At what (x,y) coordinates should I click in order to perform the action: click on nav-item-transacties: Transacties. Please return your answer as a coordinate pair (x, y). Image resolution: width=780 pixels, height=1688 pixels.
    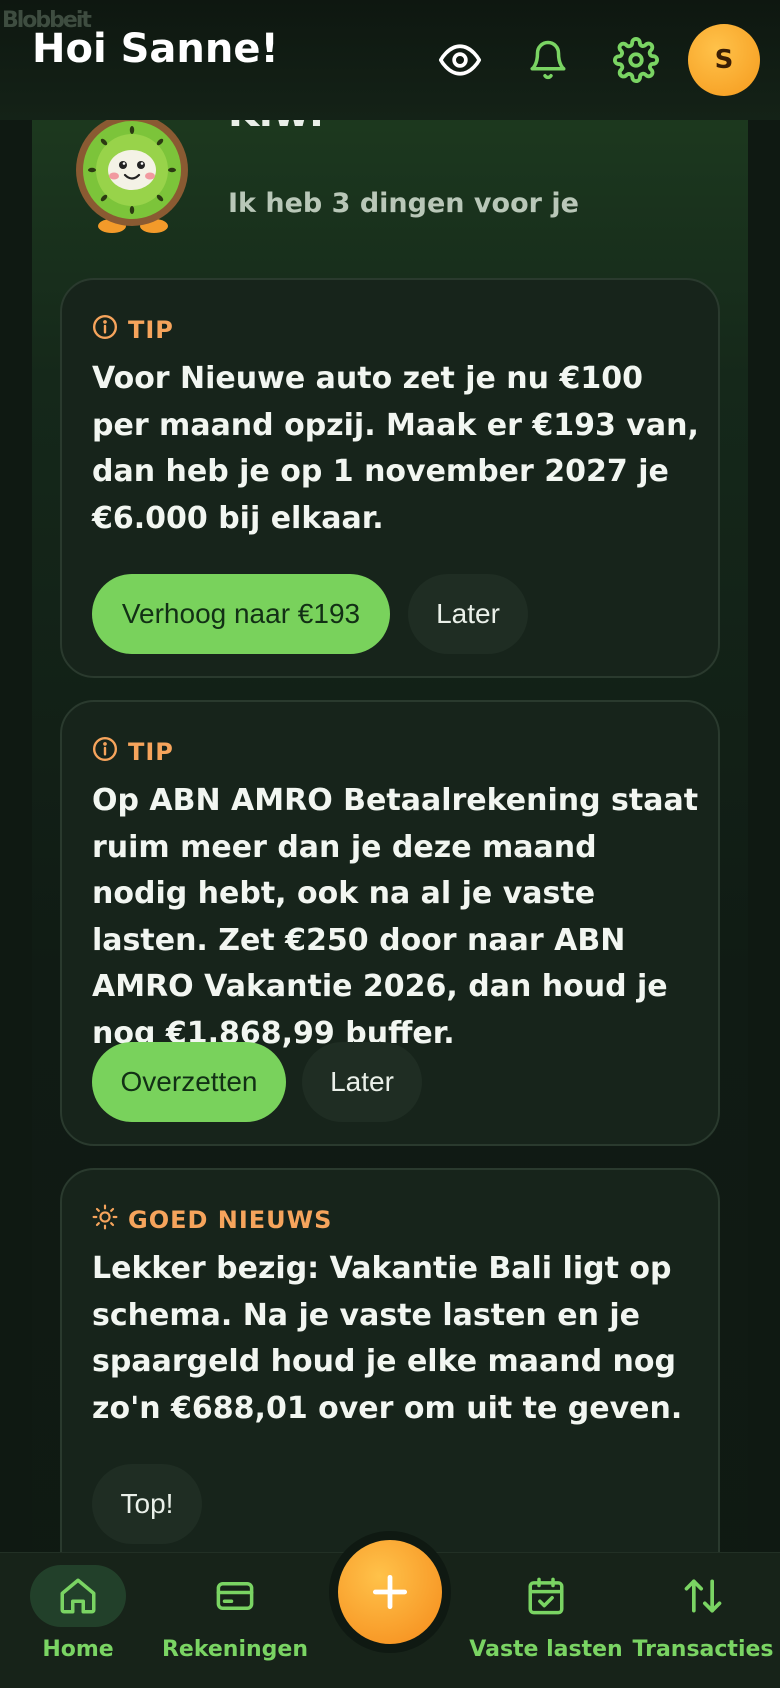
    Looking at the image, I should click on (703, 1620).